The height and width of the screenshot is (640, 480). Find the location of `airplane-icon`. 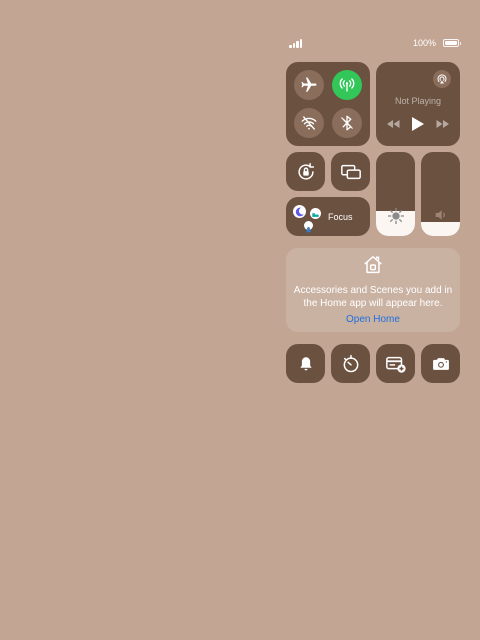

airplane-icon is located at coordinates (309, 84).